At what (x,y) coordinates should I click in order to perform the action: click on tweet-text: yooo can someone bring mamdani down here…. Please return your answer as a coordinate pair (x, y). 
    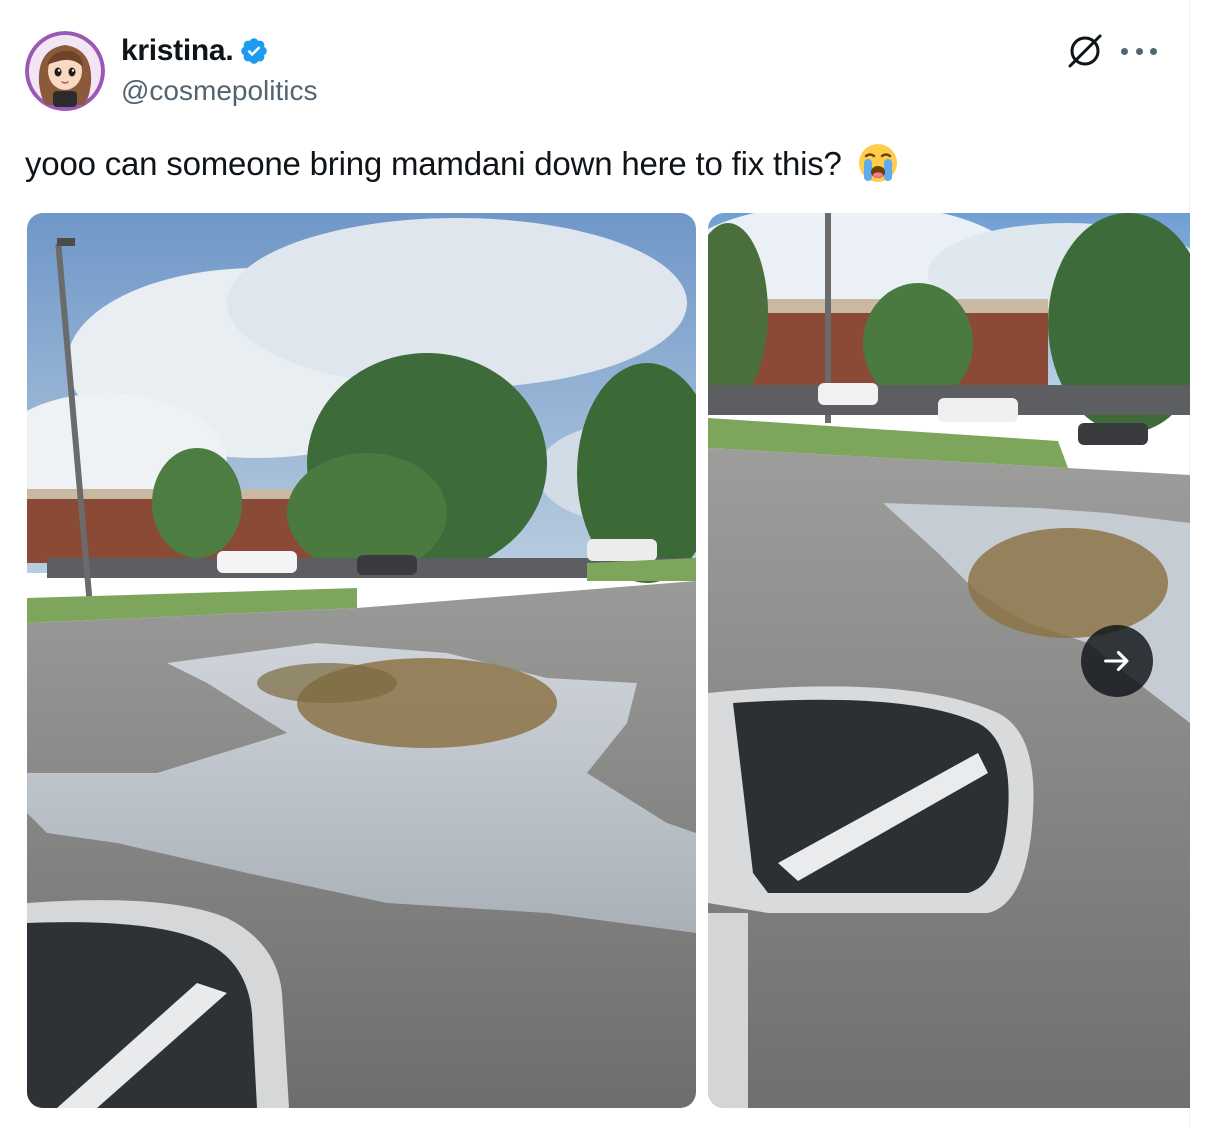
    Looking at the image, I should click on (433, 163).